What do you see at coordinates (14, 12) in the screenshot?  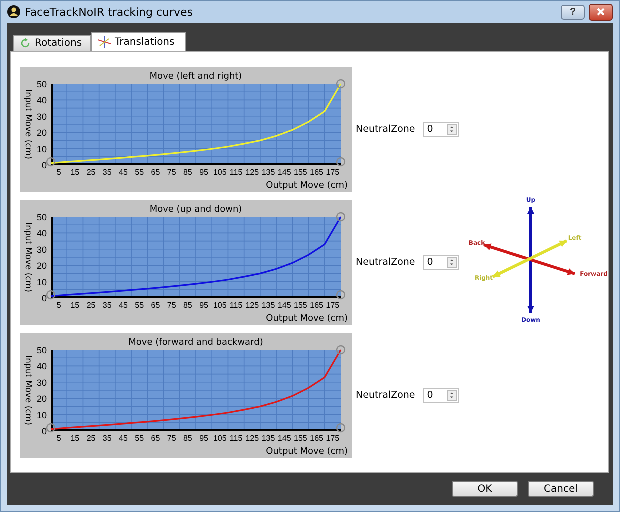 I see `app-logo-icon` at bounding box center [14, 12].